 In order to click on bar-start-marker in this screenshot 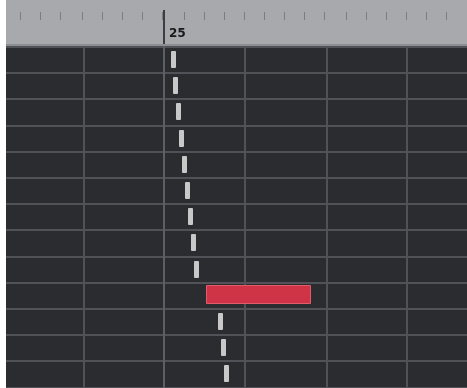, I will do `click(164, 27)`.